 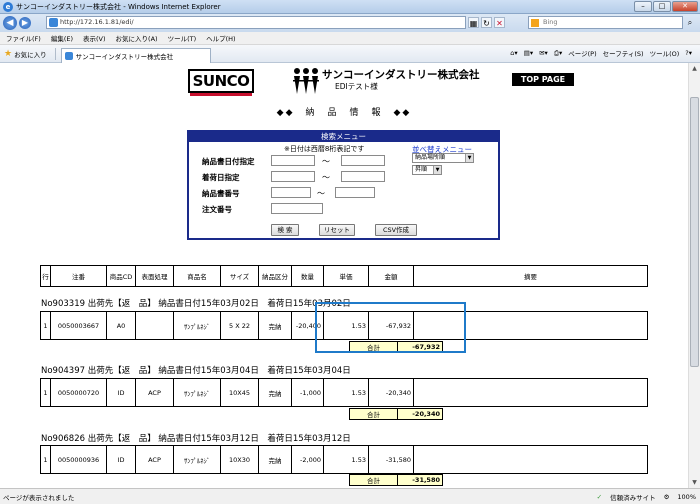 I want to click on address-actions: ▦ ↻ ✕, so click(x=486, y=22).